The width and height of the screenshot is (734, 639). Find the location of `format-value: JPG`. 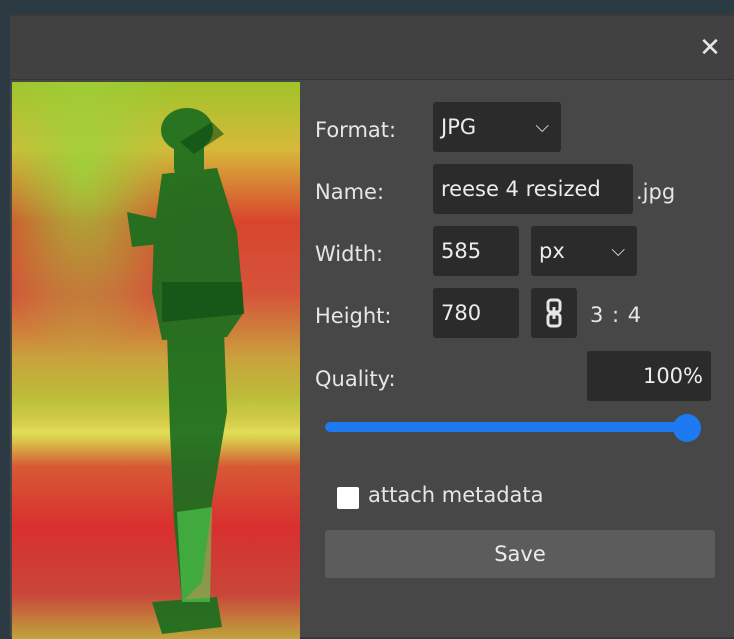

format-value: JPG is located at coordinates (459, 127).